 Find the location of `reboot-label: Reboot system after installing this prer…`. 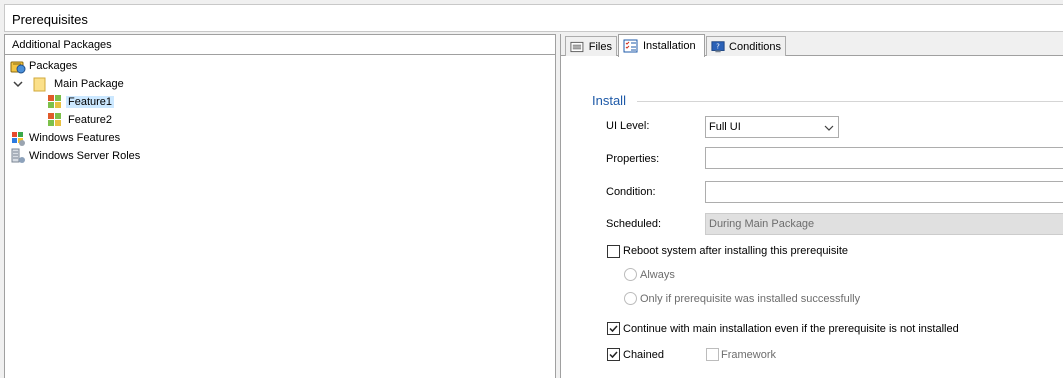

reboot-label: Reboot system after installing this prer… is located at coordinates (735, 251).